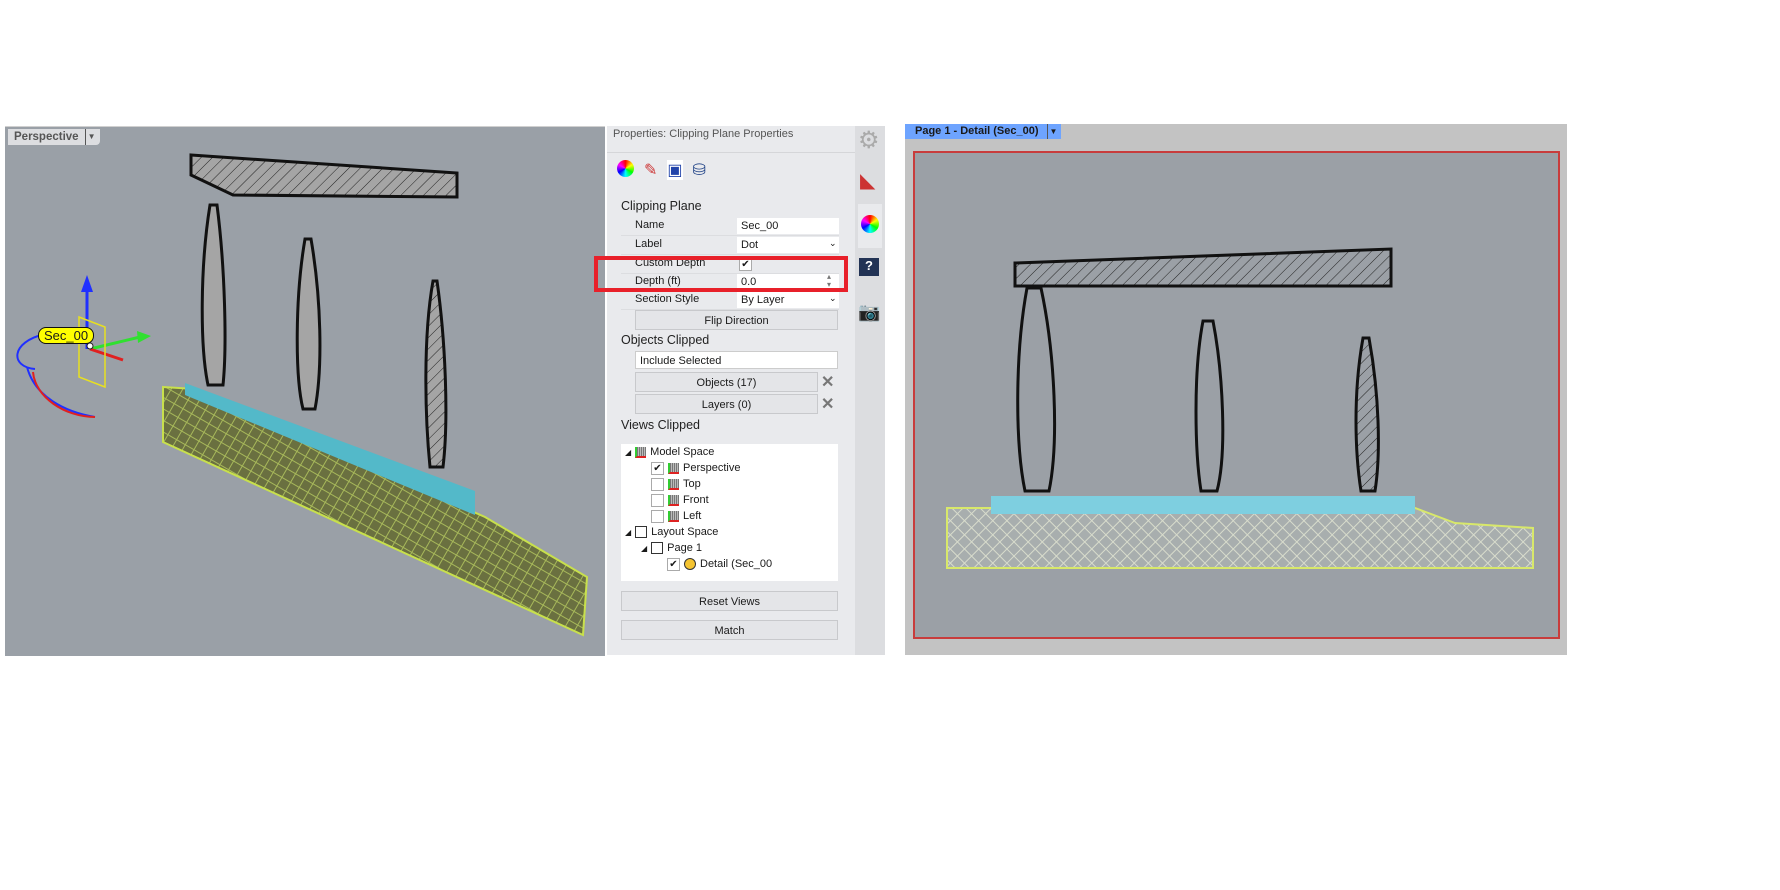 The height and width of the screenshot is (890, 1780). What do you see at coordinates (712, 468) in the screenshot?
I see `tree-label: Perspective` at bounding box center [712, 468].